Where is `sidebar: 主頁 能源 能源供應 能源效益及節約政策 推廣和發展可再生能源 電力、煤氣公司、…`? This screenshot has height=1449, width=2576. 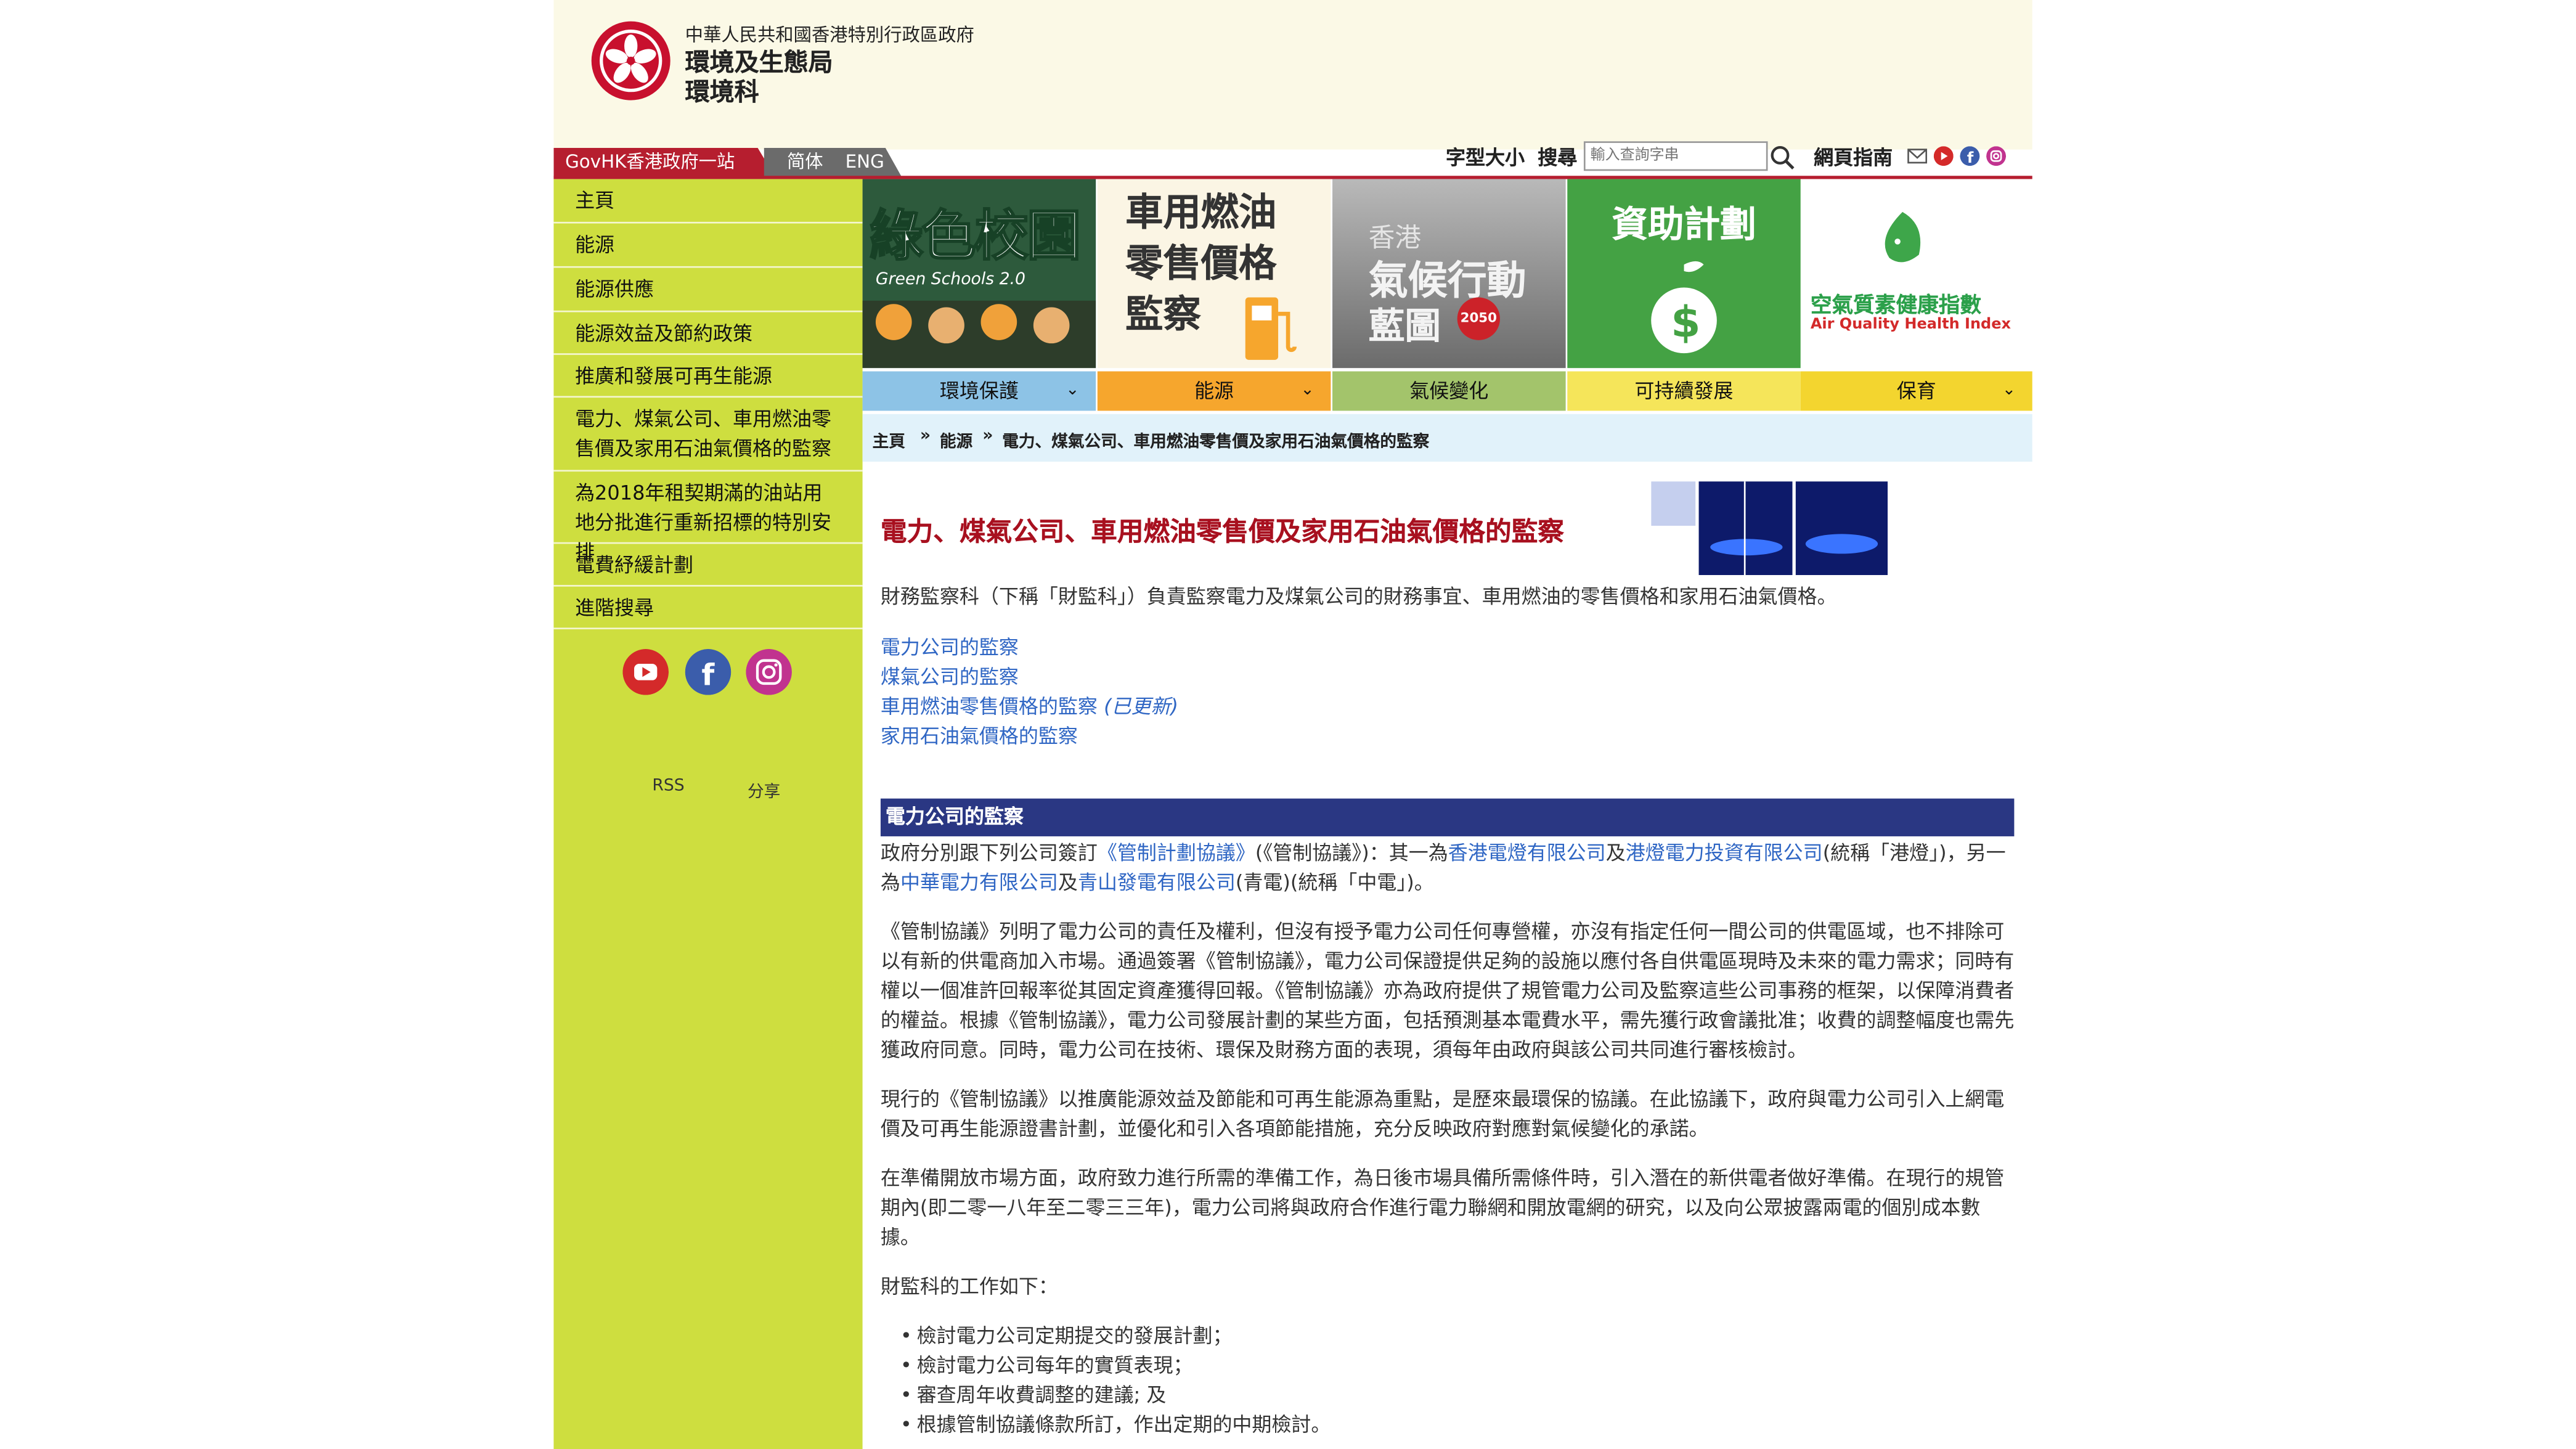
sidebar: 主頁 能源 能源供應 能源效益及節約政策 推廣和發展可再生能源 電力、煤氣公司、… is located at coordinates (708, 814).